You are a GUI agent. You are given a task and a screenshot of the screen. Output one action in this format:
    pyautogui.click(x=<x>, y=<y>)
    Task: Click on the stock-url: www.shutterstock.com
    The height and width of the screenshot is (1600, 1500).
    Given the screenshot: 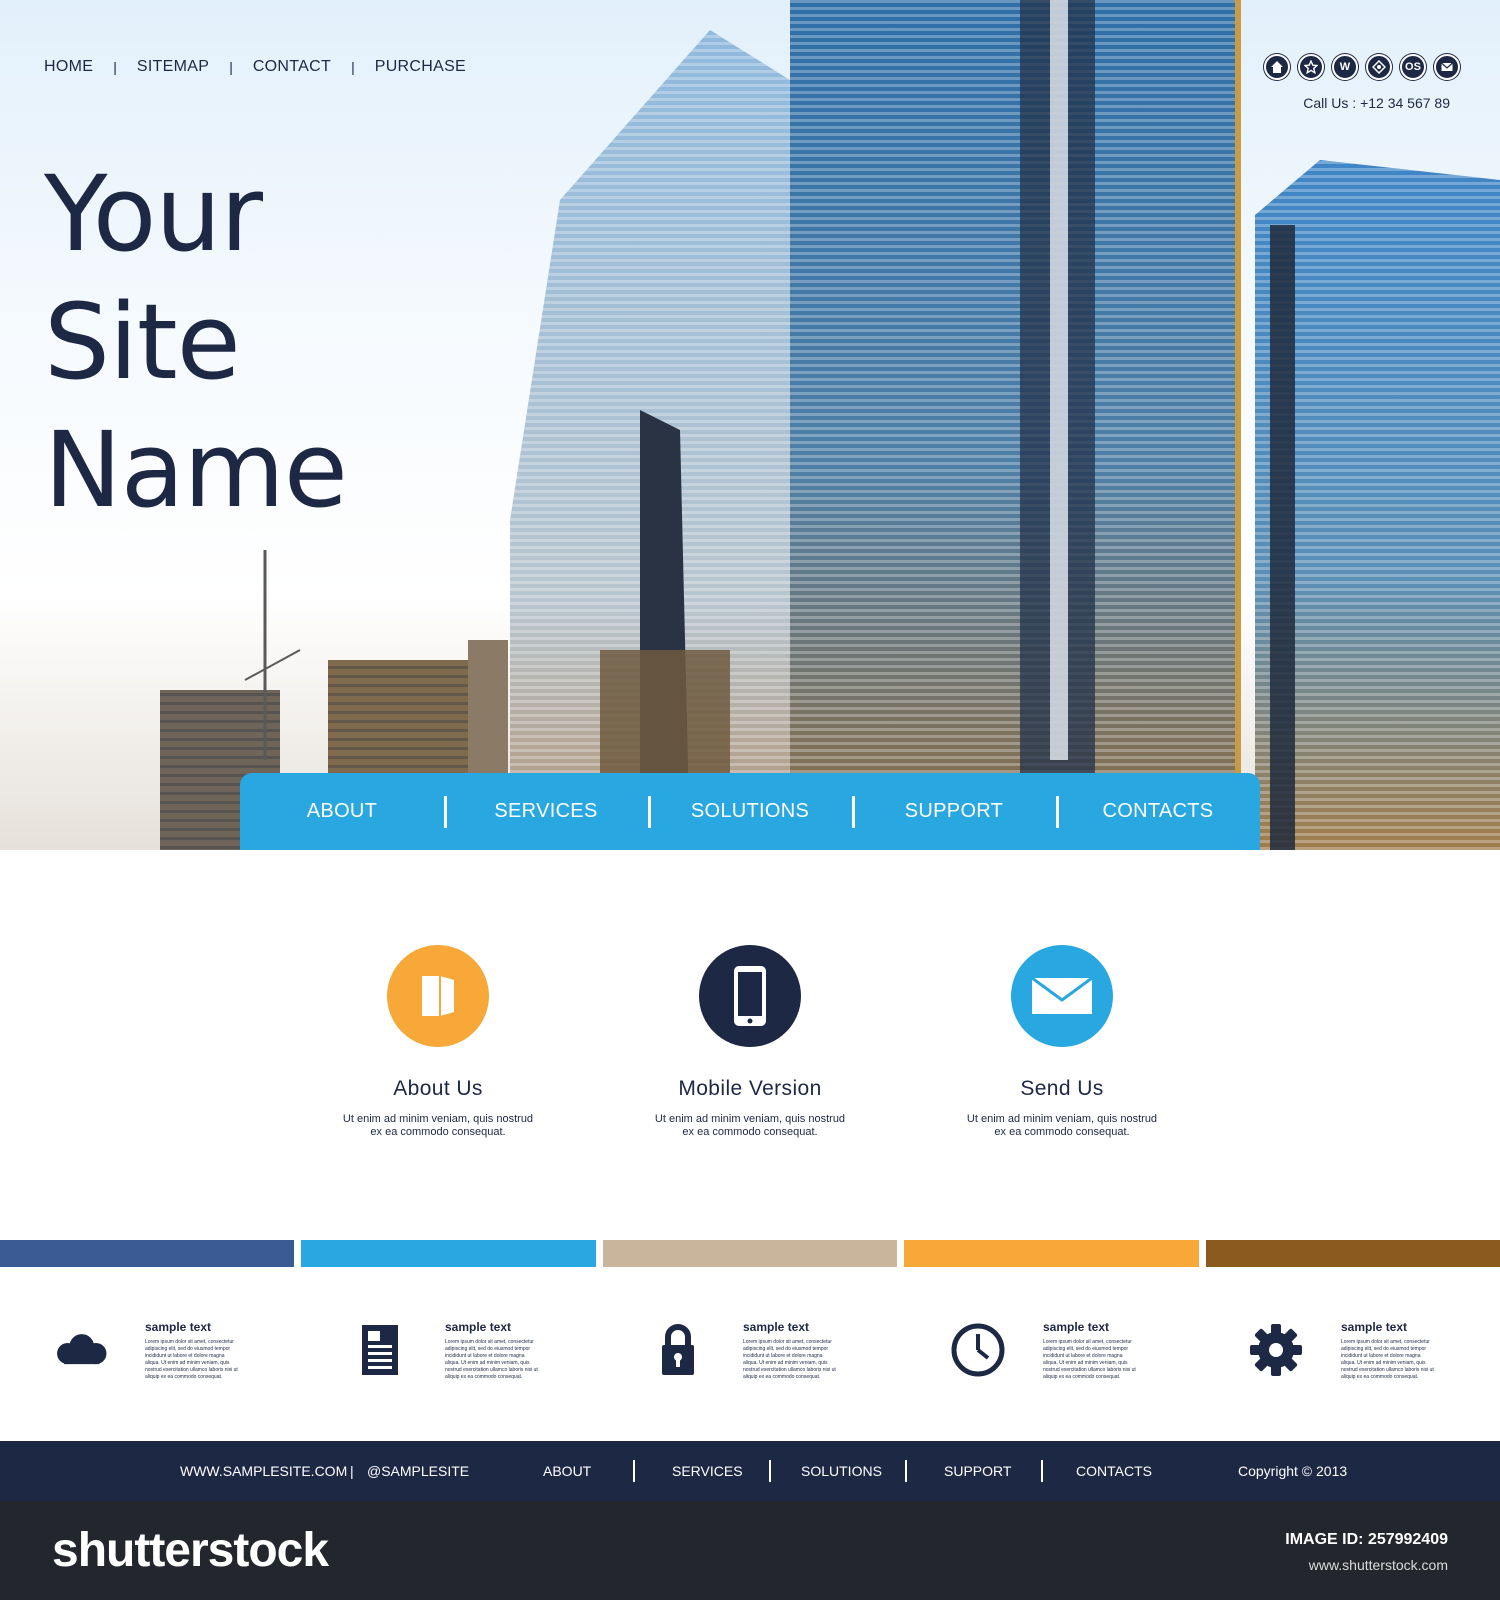 What is the action you would take?
    pyautogui.click(x=1378, y=1565)
    